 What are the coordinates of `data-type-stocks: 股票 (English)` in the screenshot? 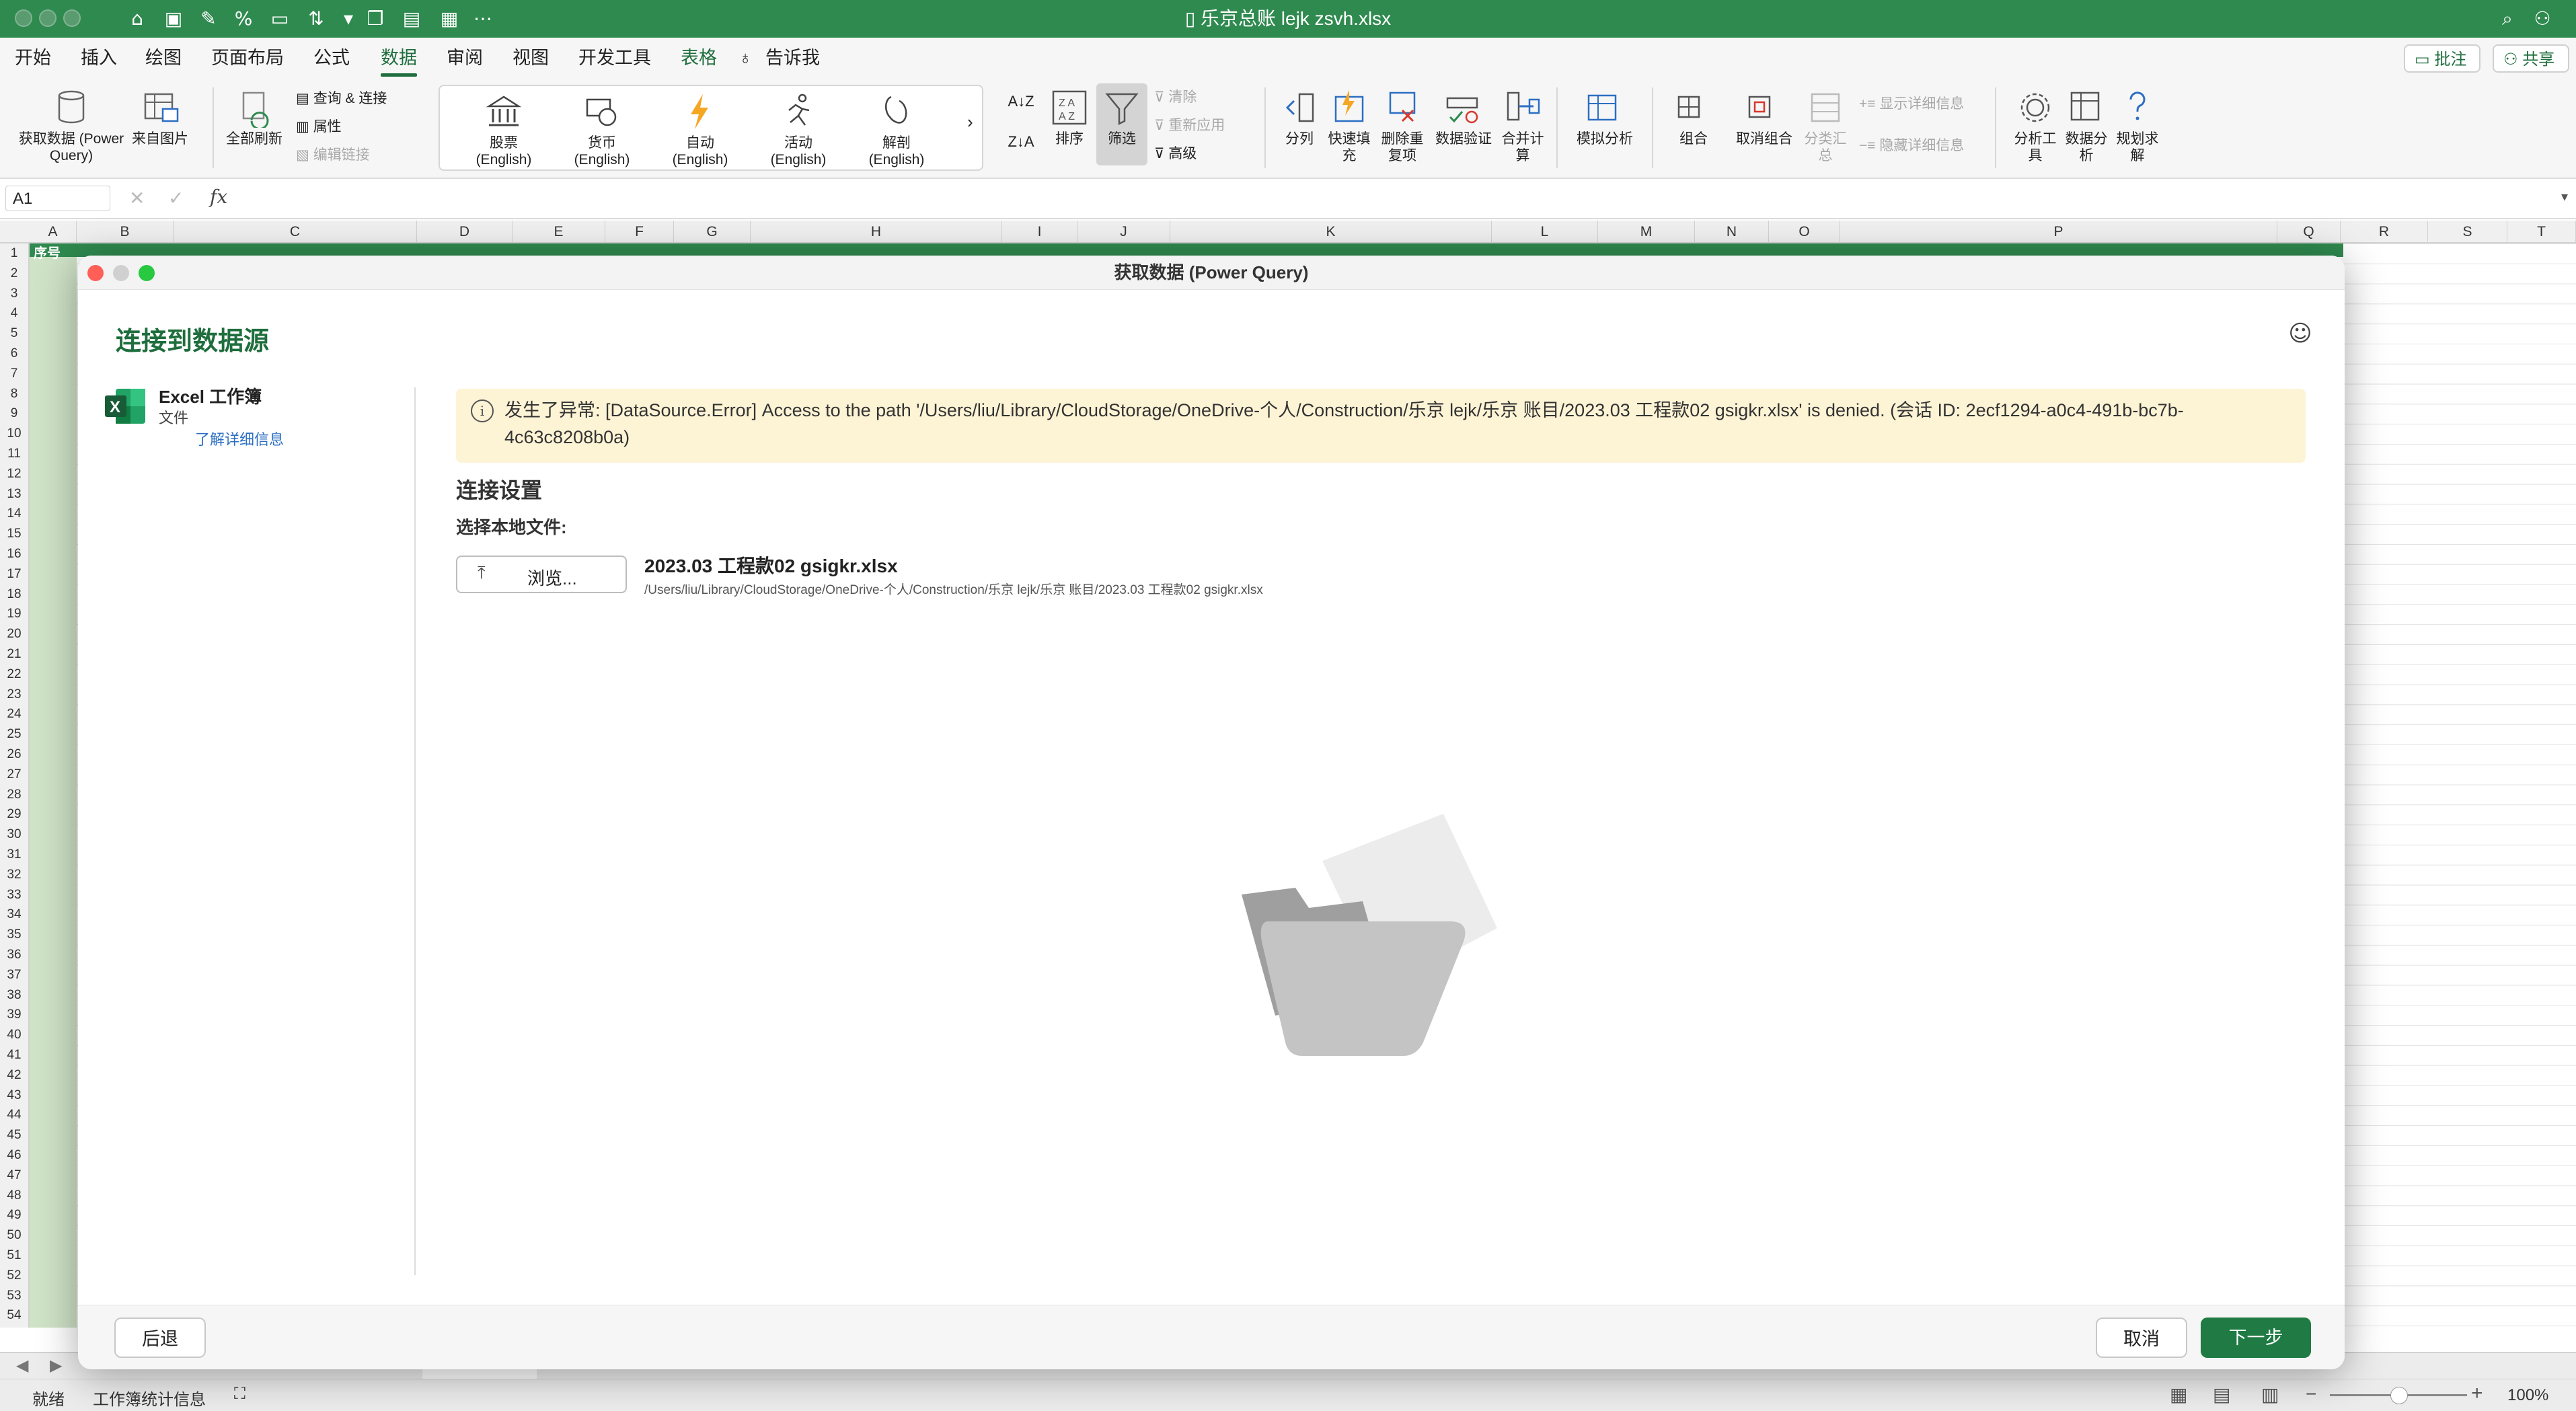 It's located at (503, 129).